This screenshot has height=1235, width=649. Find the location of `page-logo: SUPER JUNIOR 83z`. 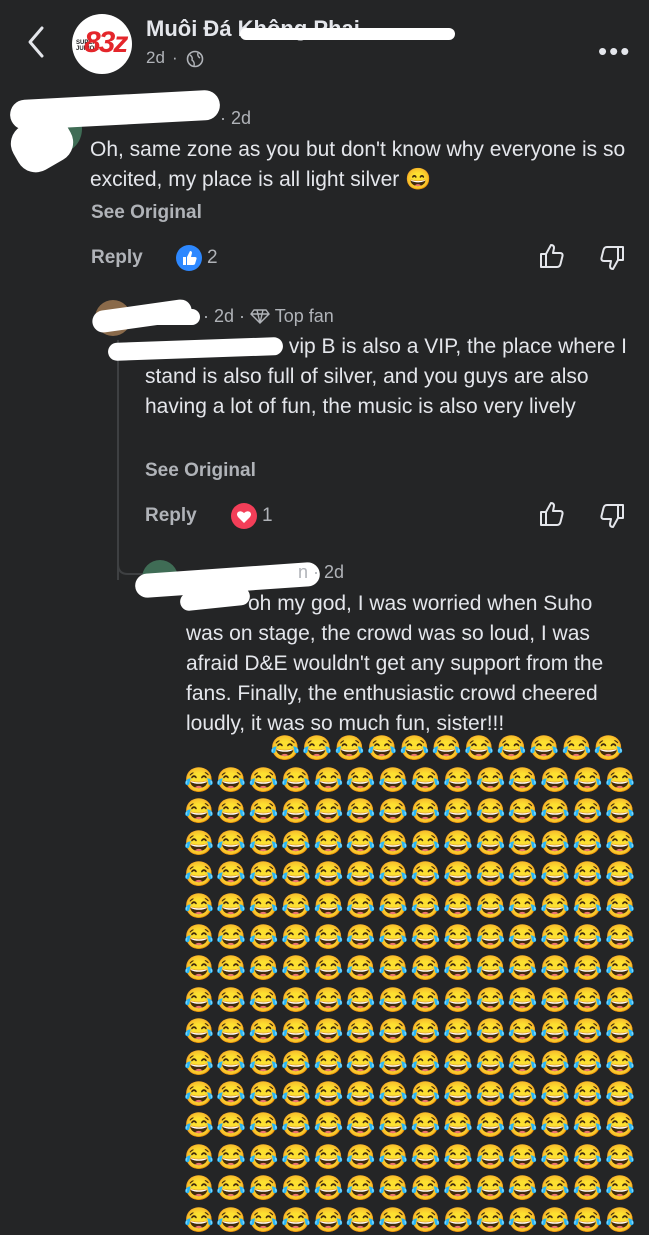

page-logo: SUPER JUNIOR 83z is located at coordinates (102, 44).